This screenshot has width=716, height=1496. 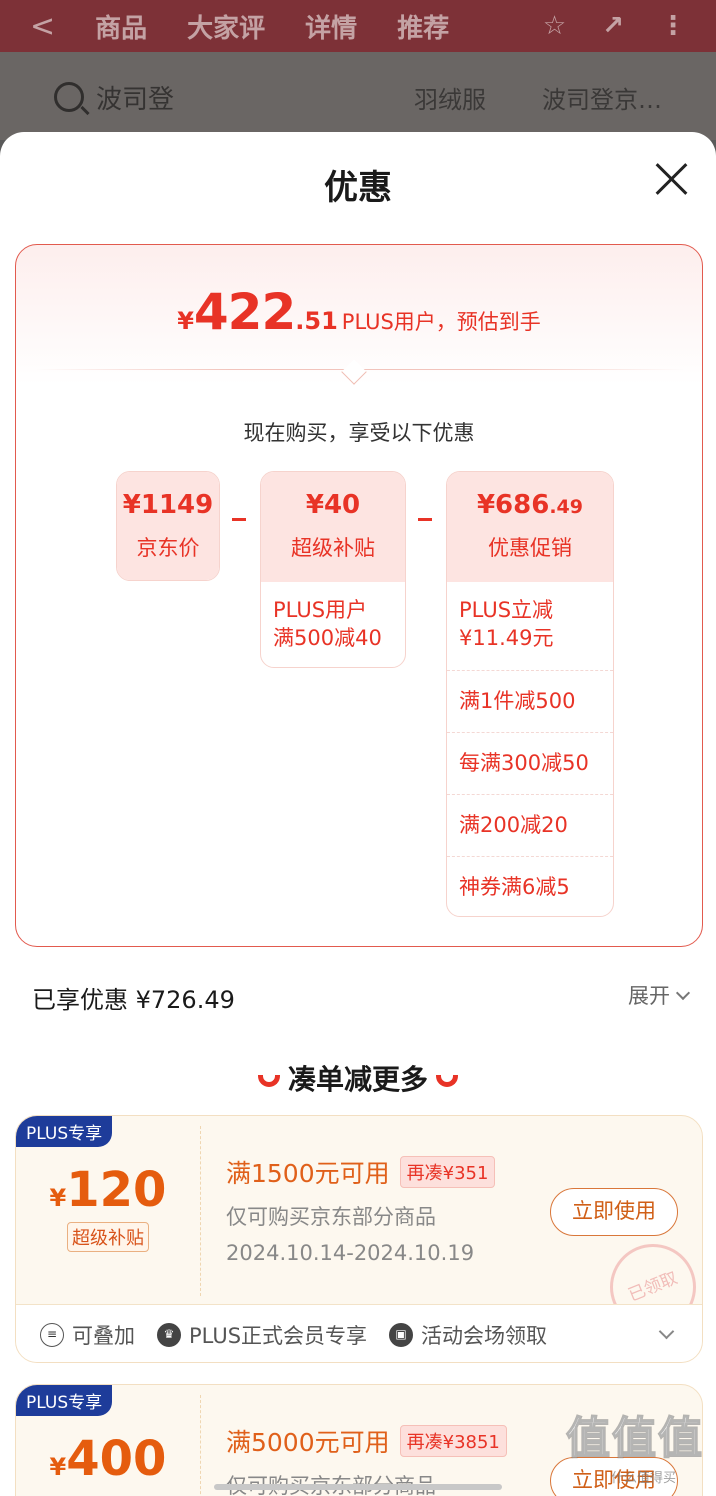 What do you see at coordinates (673, 26) in the screenshot?
I see `more-icon: ⋮` at bounding box center [673, 26].